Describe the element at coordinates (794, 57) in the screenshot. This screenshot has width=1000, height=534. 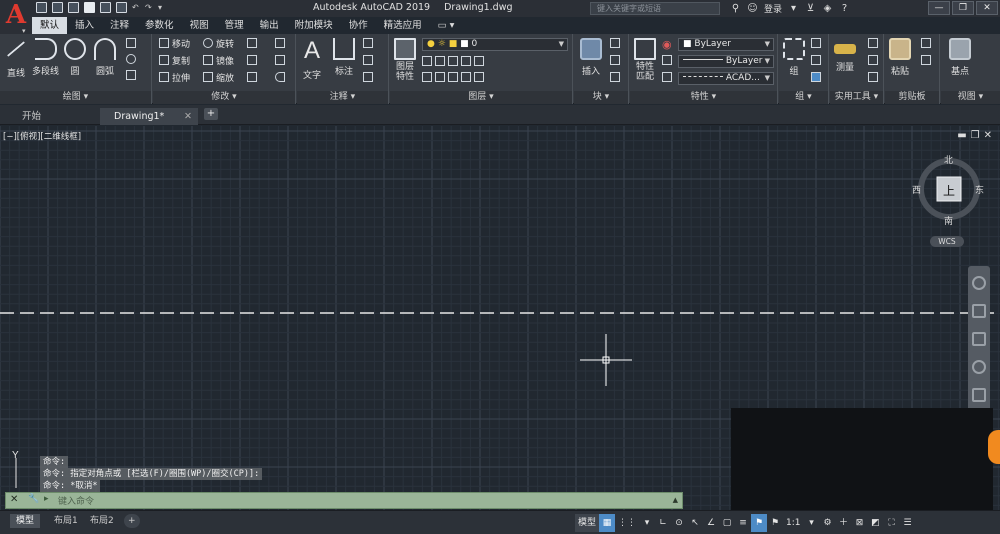
I see `group-tool: 组` at that location.